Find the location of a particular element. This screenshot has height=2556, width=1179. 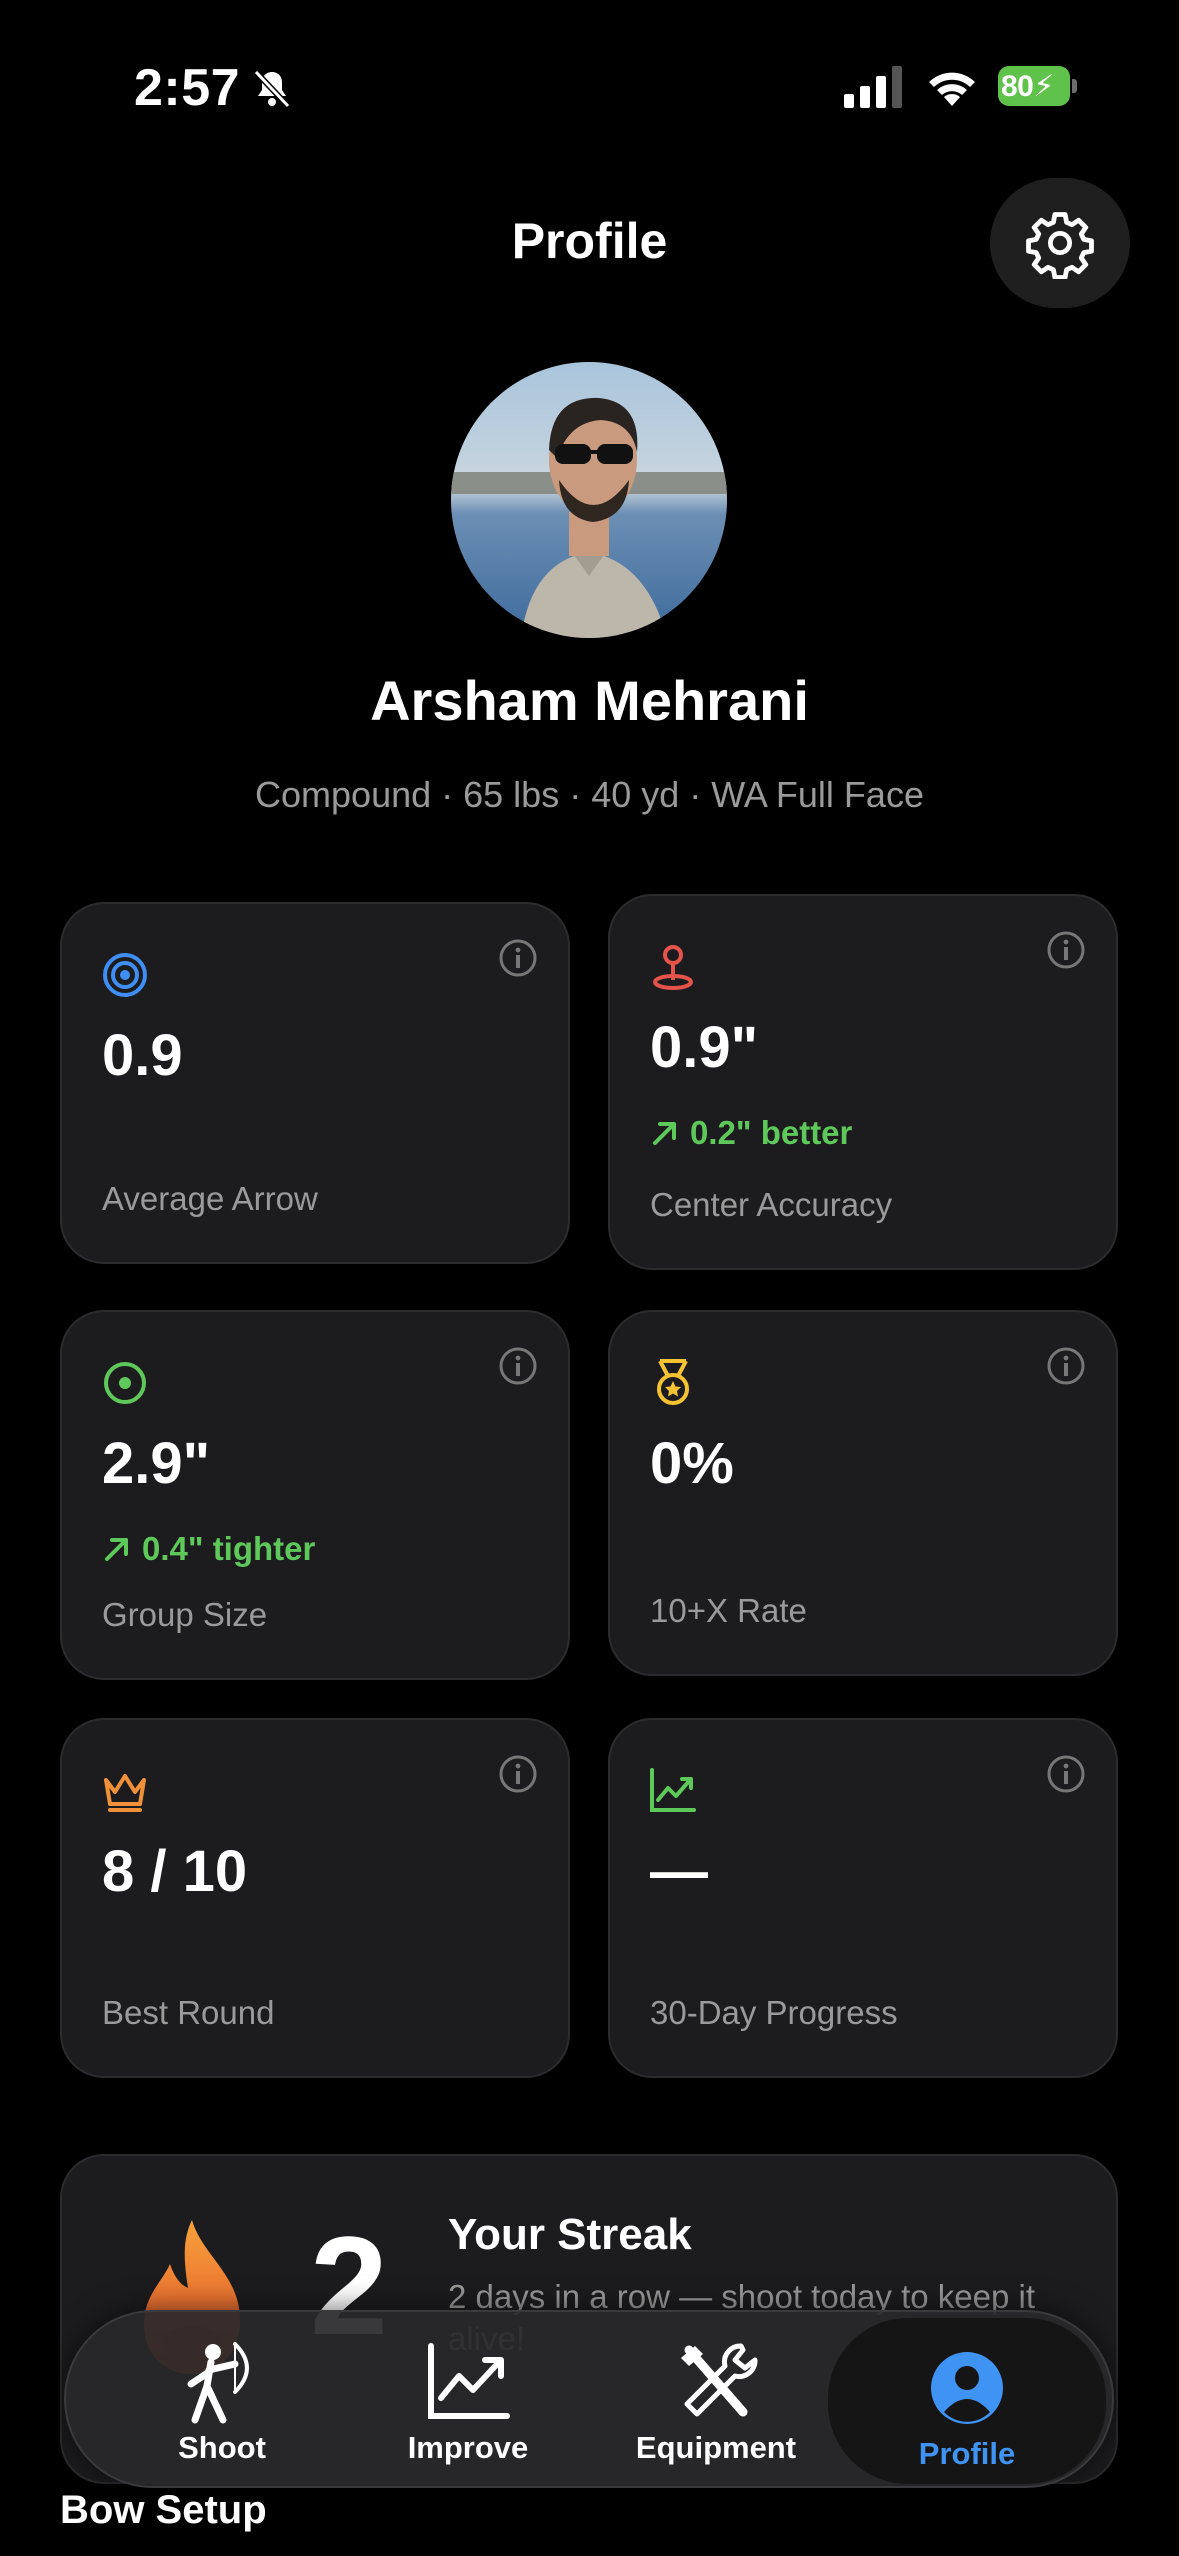

tab-improve: Improve is located at coordinates (468, 2401).